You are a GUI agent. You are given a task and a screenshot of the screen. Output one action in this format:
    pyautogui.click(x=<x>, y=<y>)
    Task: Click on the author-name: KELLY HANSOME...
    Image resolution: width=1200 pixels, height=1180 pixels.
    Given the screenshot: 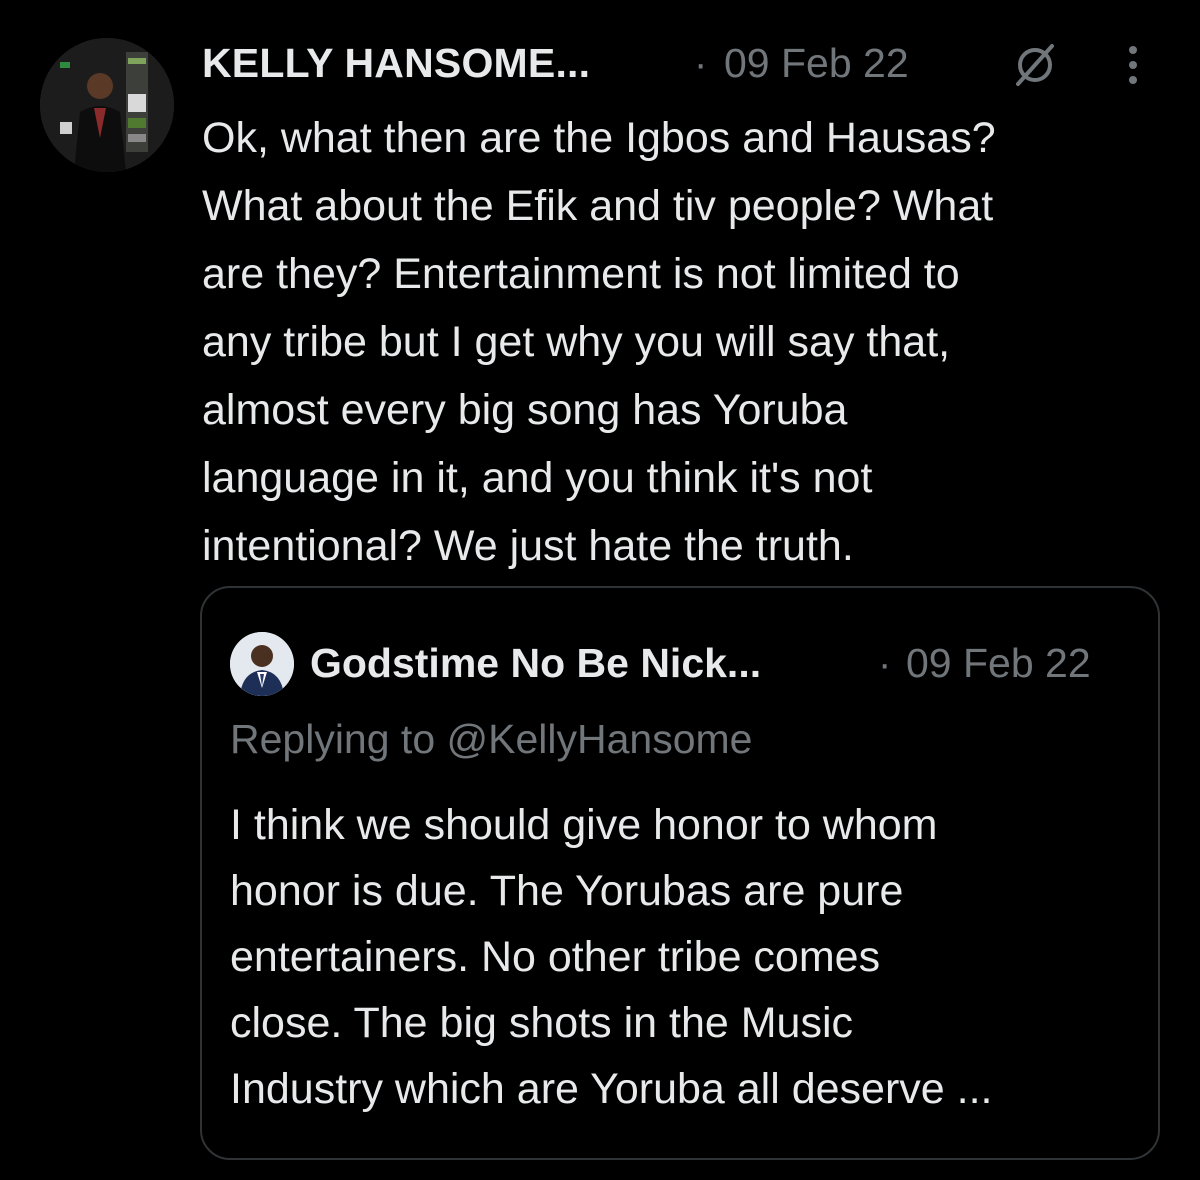 What is the action you would take?
    pyautogui.click(x=396, y=63)
    